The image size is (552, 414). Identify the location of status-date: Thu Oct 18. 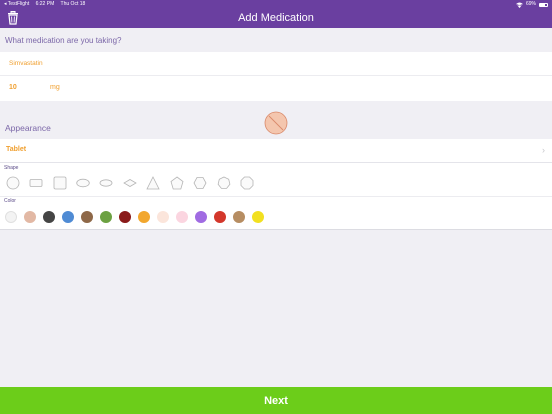
(73, 4).